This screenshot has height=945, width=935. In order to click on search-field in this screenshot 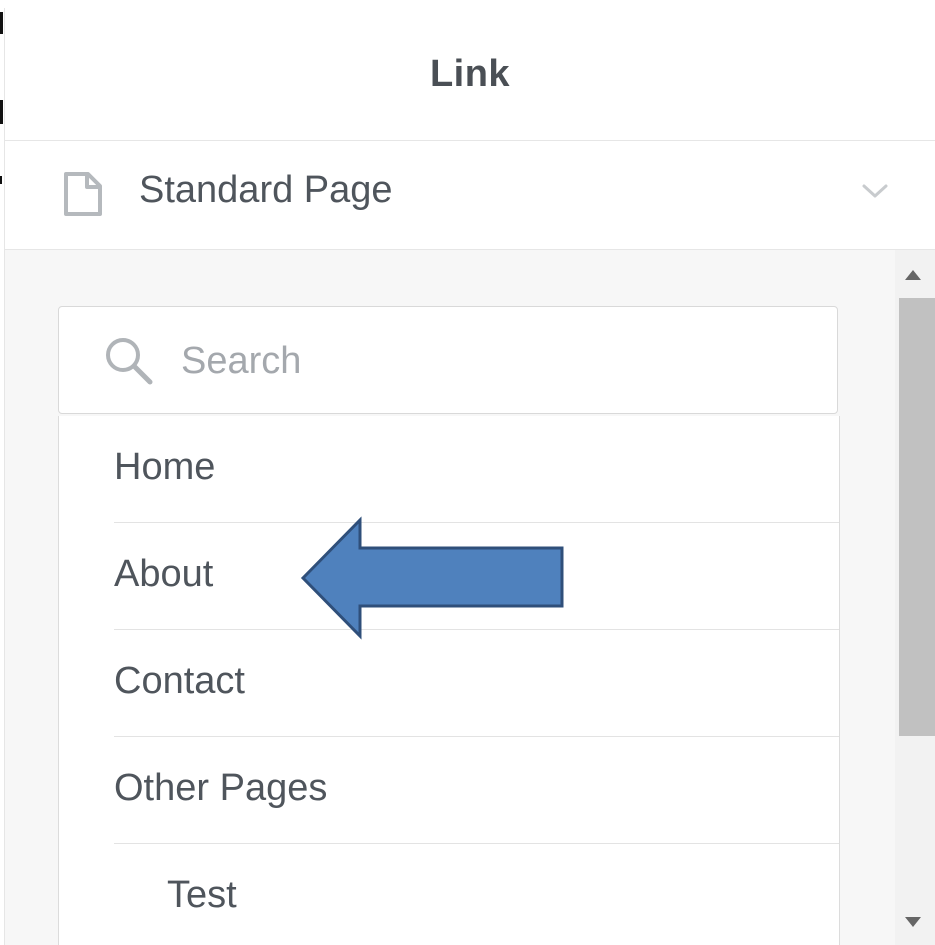, I will do `click(448, 360)`.